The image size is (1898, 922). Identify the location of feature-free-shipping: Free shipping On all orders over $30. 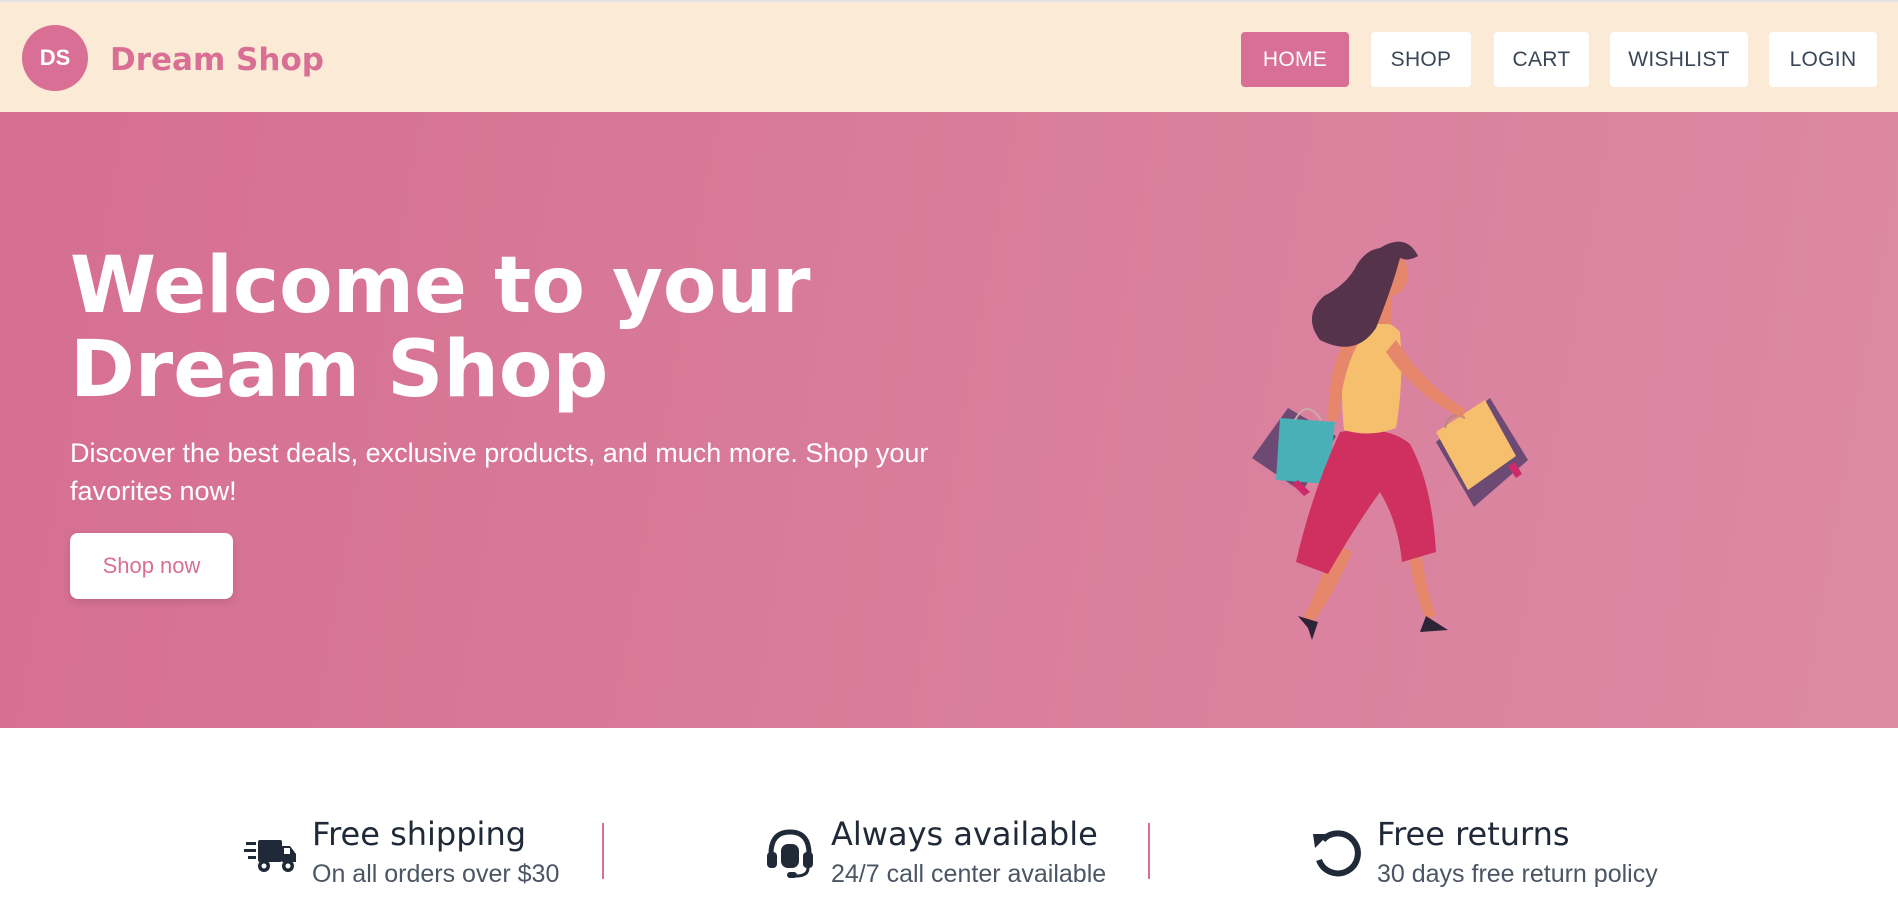
(409, 852).